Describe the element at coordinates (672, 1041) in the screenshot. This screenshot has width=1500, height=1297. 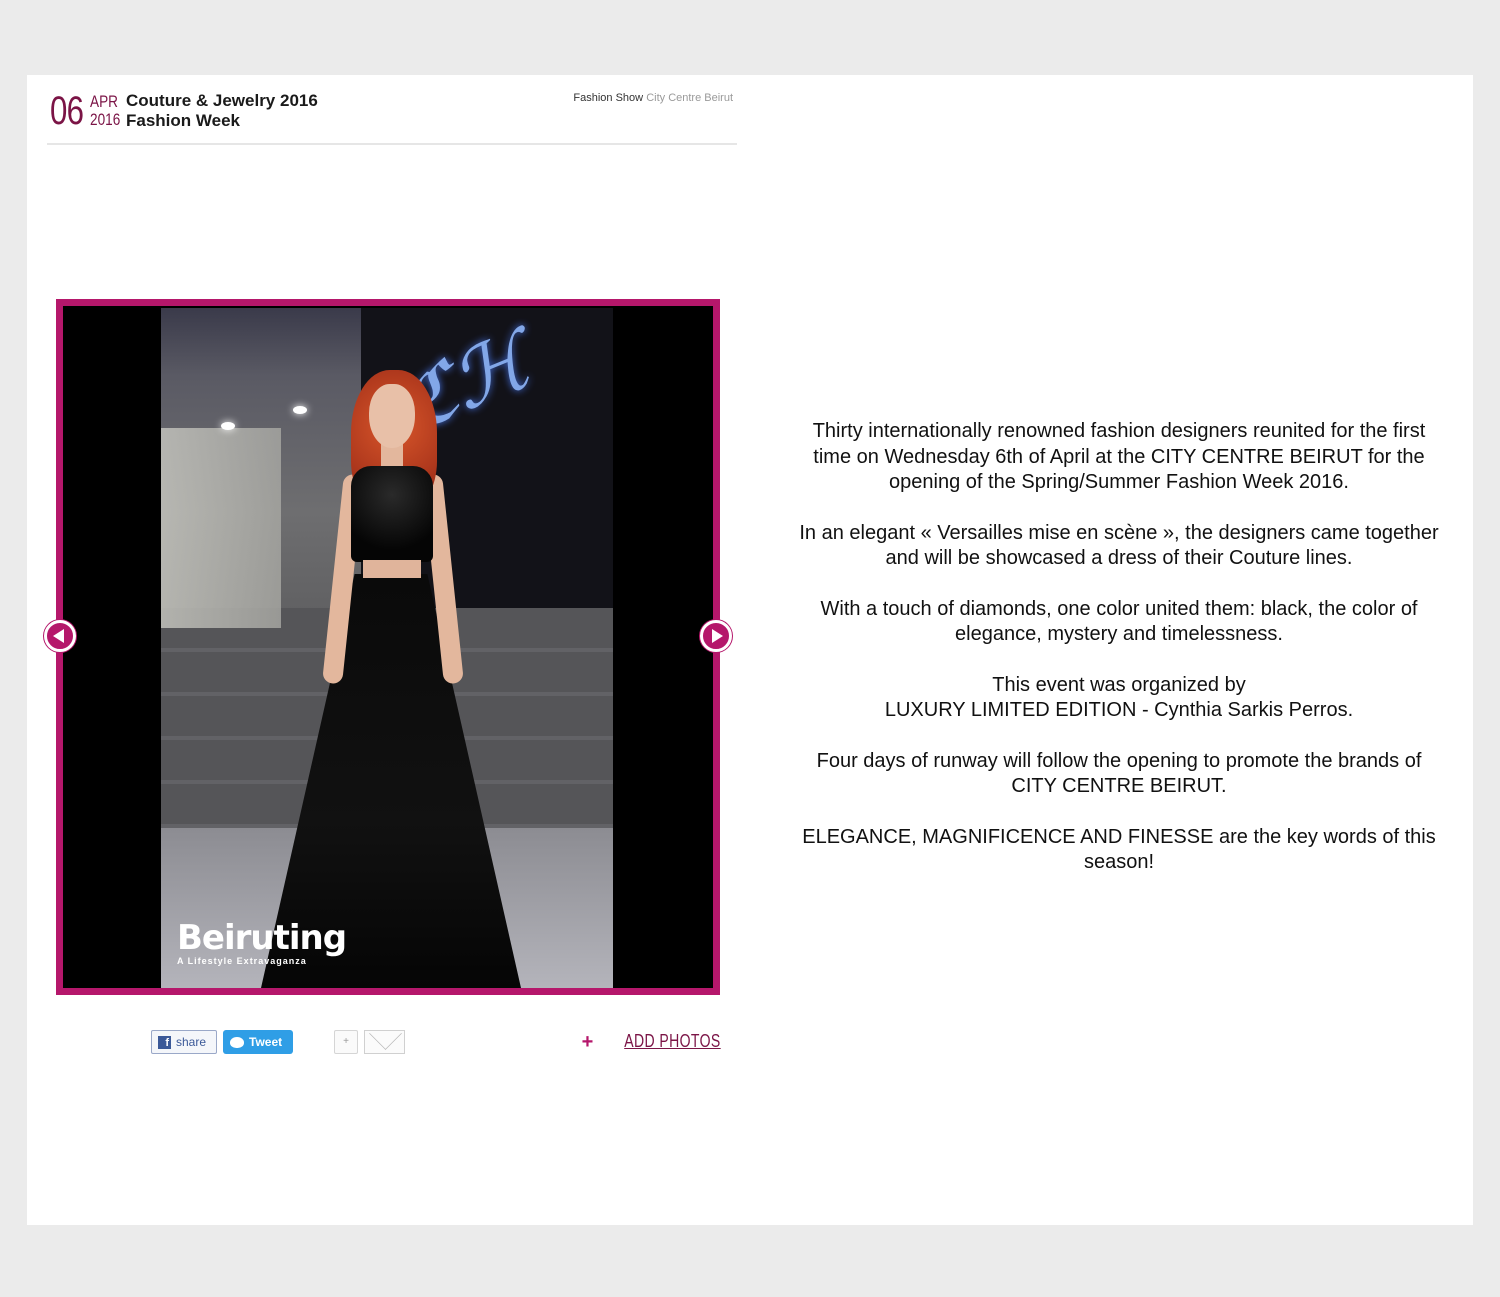
I see `add-photos-label: ADD PHOTOS` at that location.